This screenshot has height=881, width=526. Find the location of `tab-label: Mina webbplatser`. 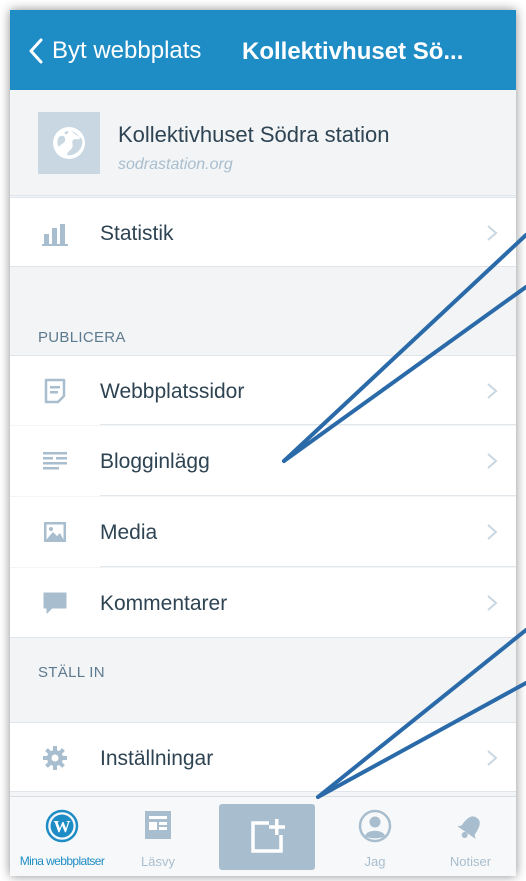

tab-label: Mina webbplatser is located at coordinates (62, 861).